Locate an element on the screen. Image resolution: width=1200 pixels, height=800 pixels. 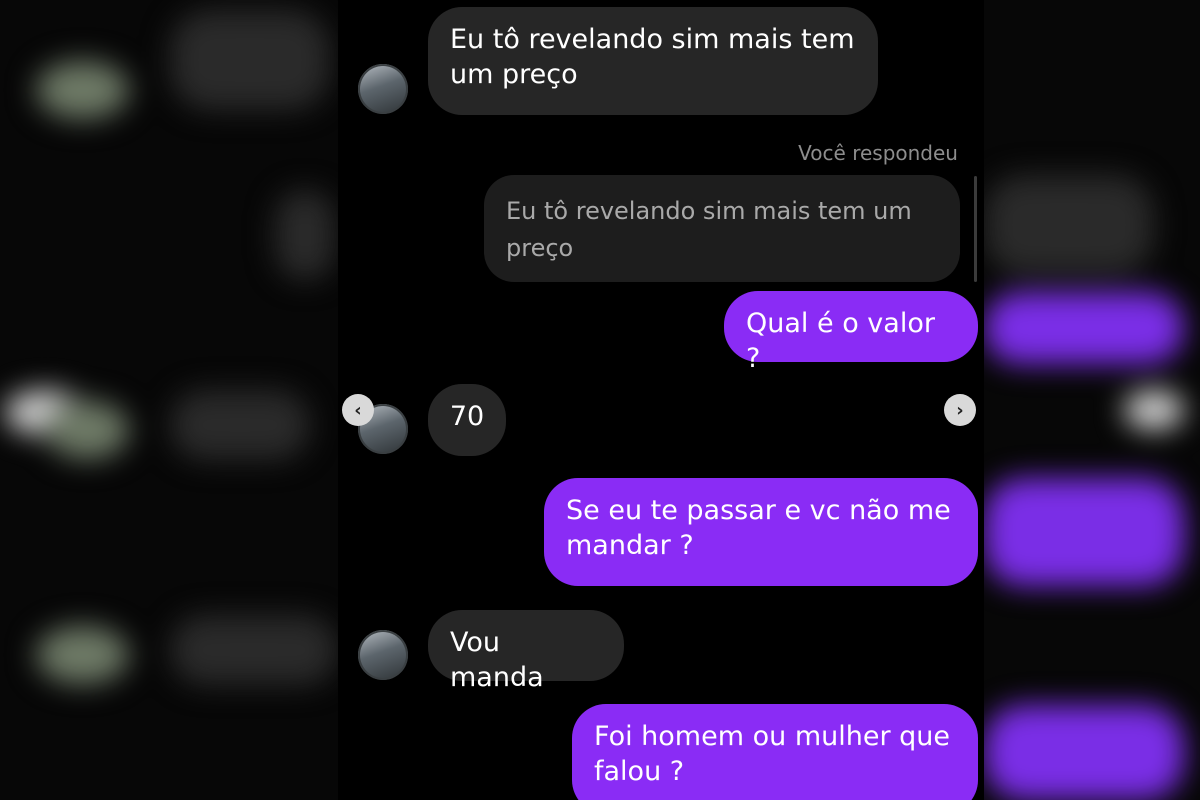
outgoing-message-bubble: Foi homem ou mulher que falou ? is located at coordinates (775, 752).